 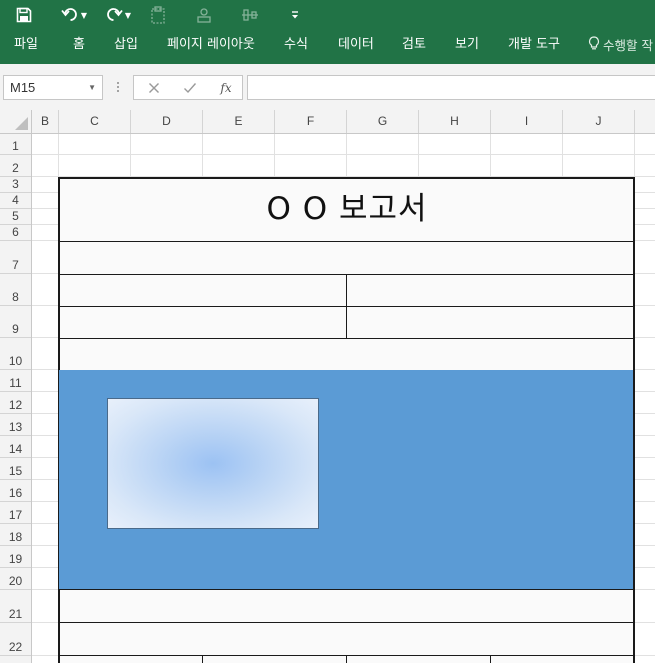 What do you see at coordinates (204, 15) in the screenshot?
I see `shapes-icon` at bounding box center [204, 15].